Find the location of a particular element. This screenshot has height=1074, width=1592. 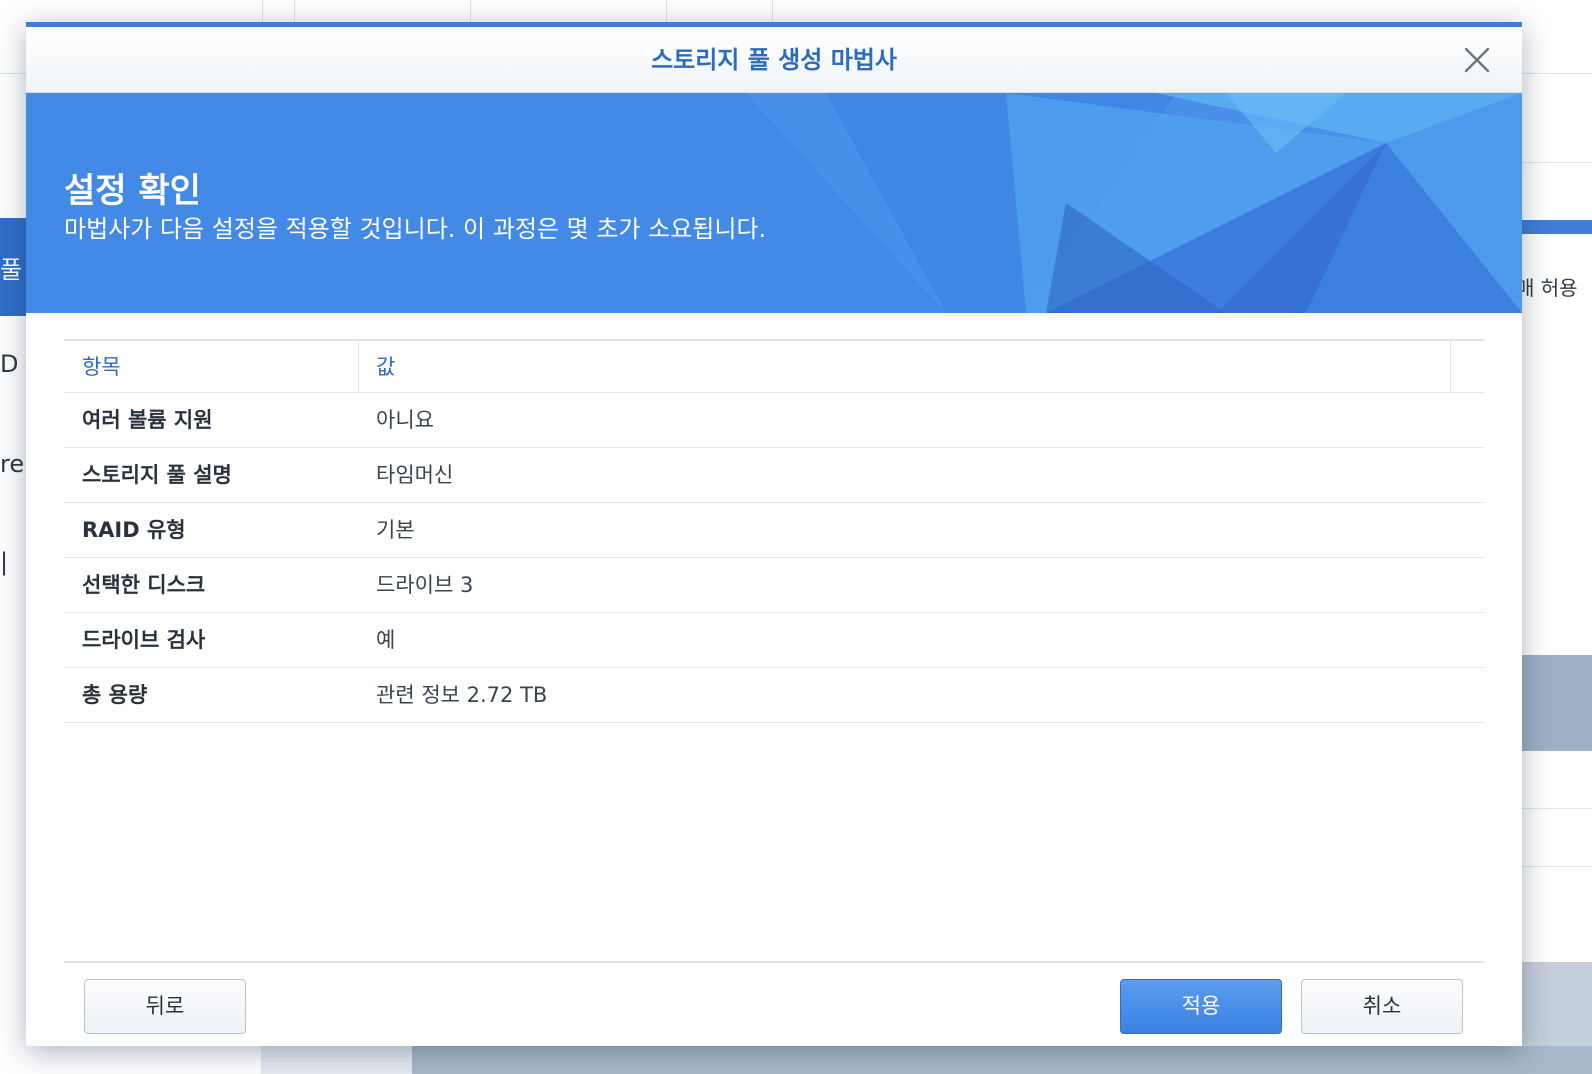

background-sidebar-text: D is located at coordinates (9, 364).